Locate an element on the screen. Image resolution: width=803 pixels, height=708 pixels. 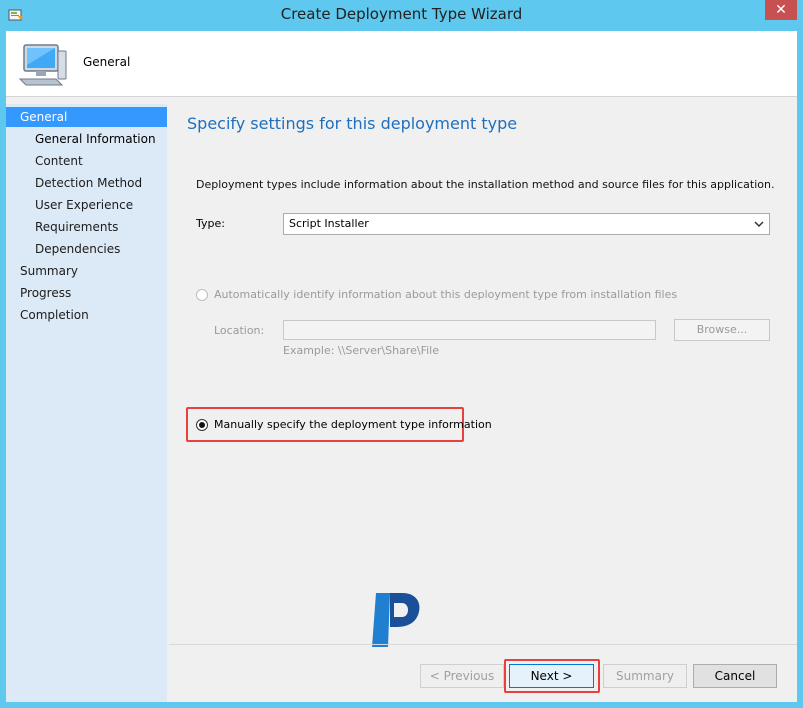
location-input is located at coordinates (469, 330).